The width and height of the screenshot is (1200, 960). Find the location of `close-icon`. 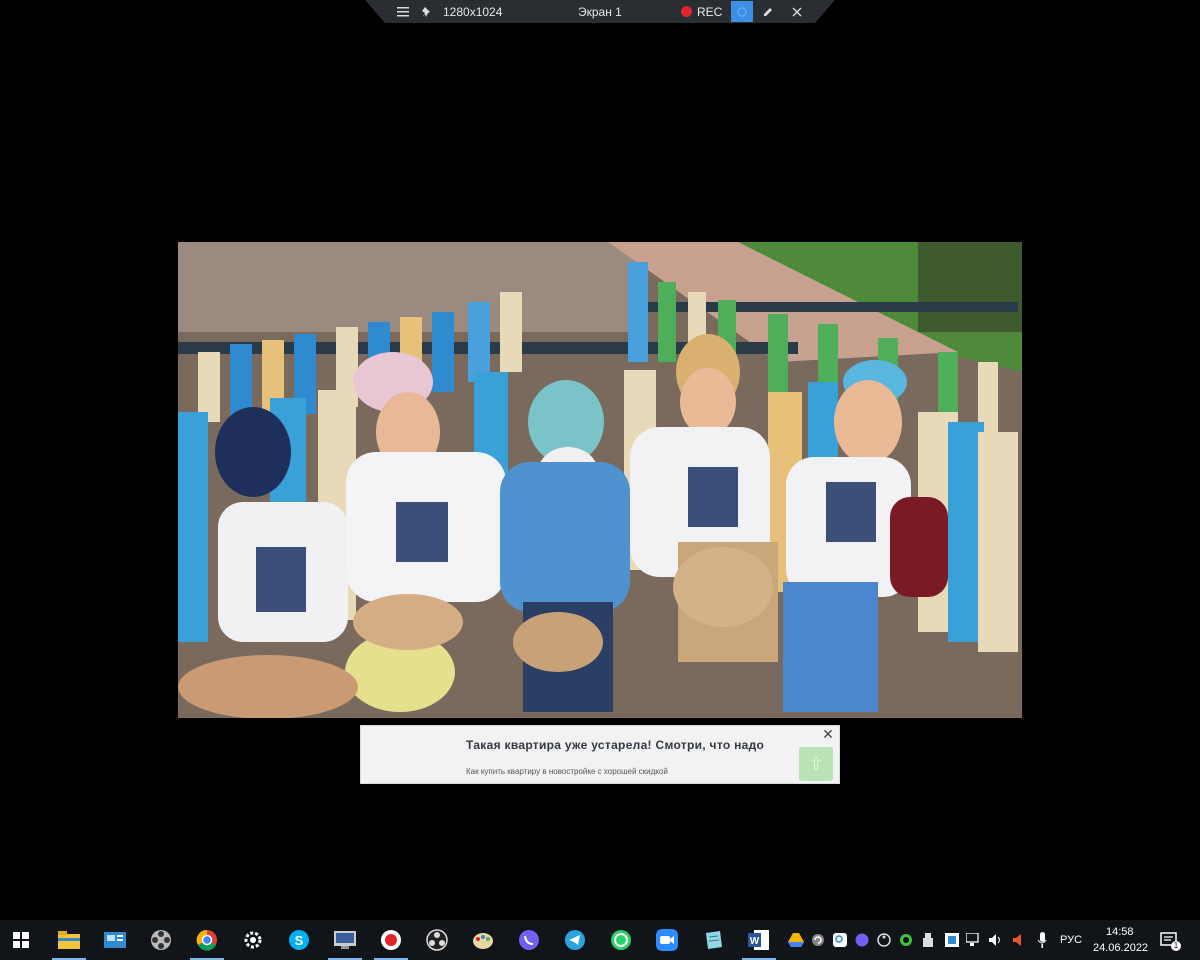

close-icon is located at coordinates (797, 11).